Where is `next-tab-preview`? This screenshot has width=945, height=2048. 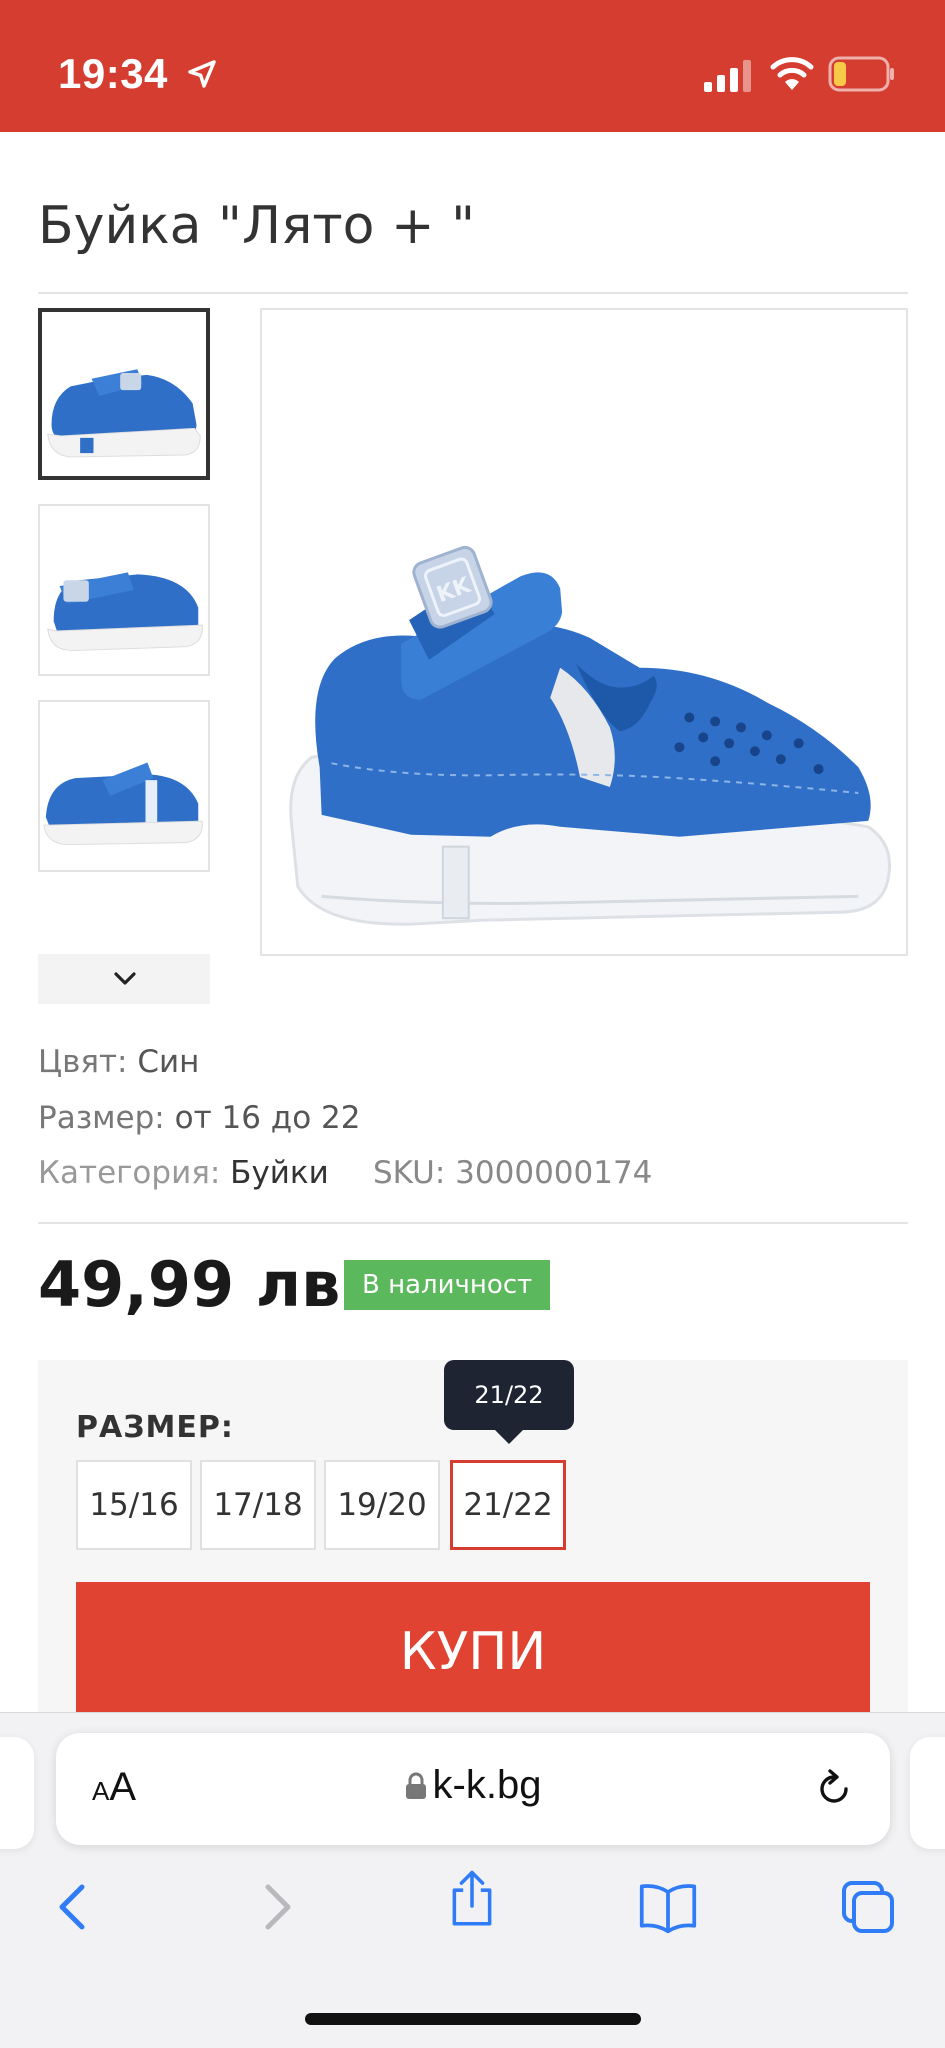
next-tab-preview is located at coordinates (927, 1793).